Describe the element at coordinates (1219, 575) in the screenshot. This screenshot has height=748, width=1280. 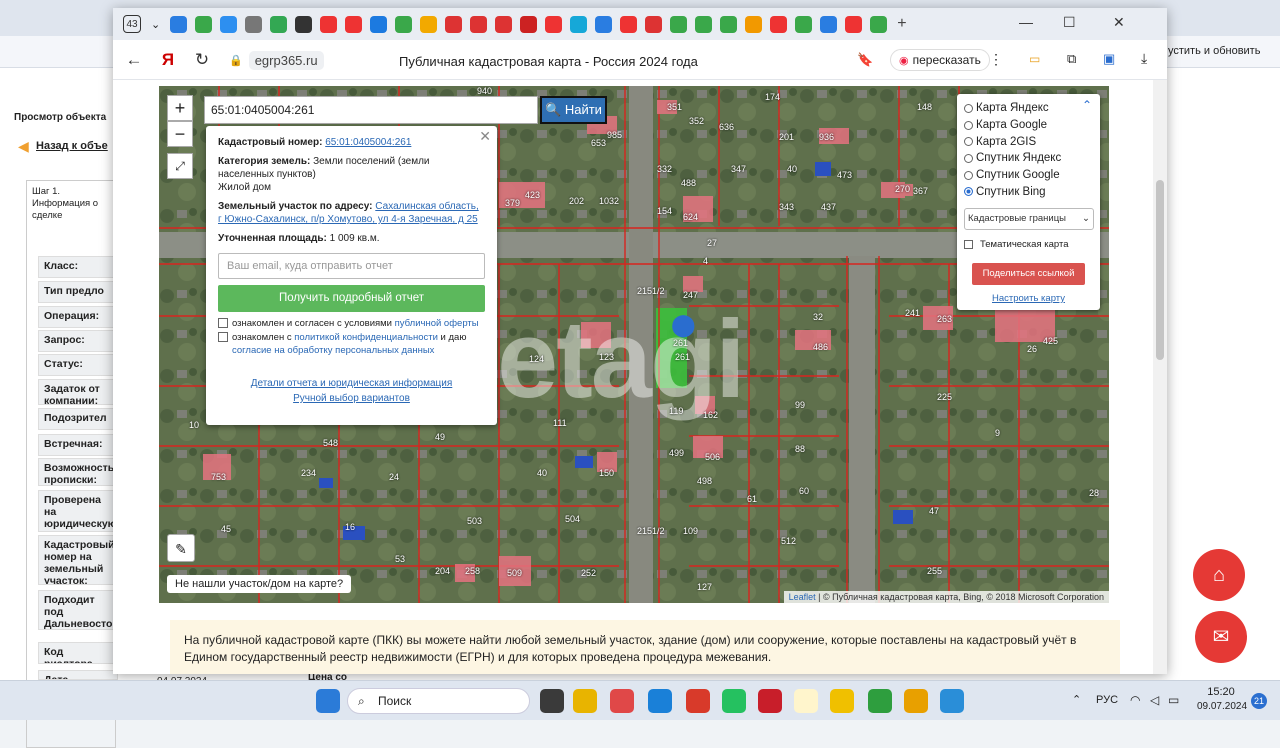
I see `chat-icon: ⌂` at that location.